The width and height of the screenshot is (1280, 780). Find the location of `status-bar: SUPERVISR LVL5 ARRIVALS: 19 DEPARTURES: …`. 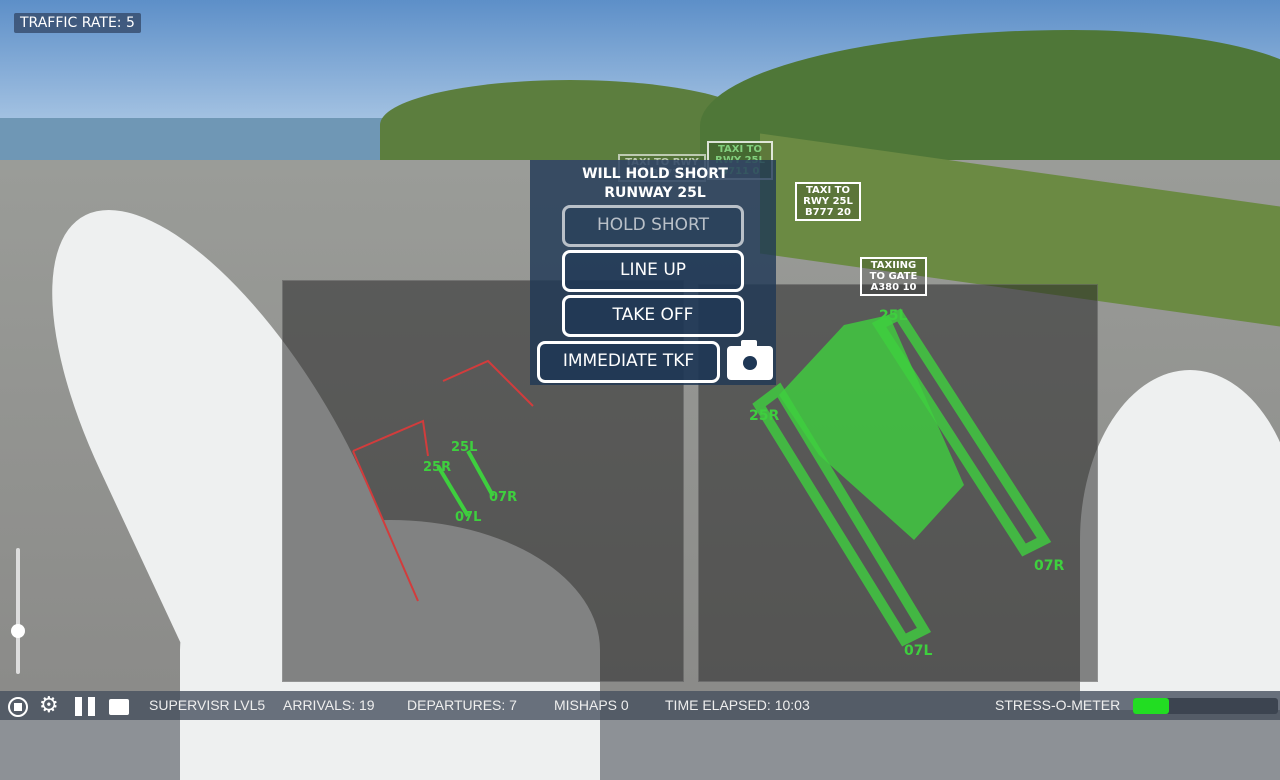

status-bar: SUPERVISR LVL5 ARRIVALS: 19 DEPARTURES: … is located at coordinates (640, 705).